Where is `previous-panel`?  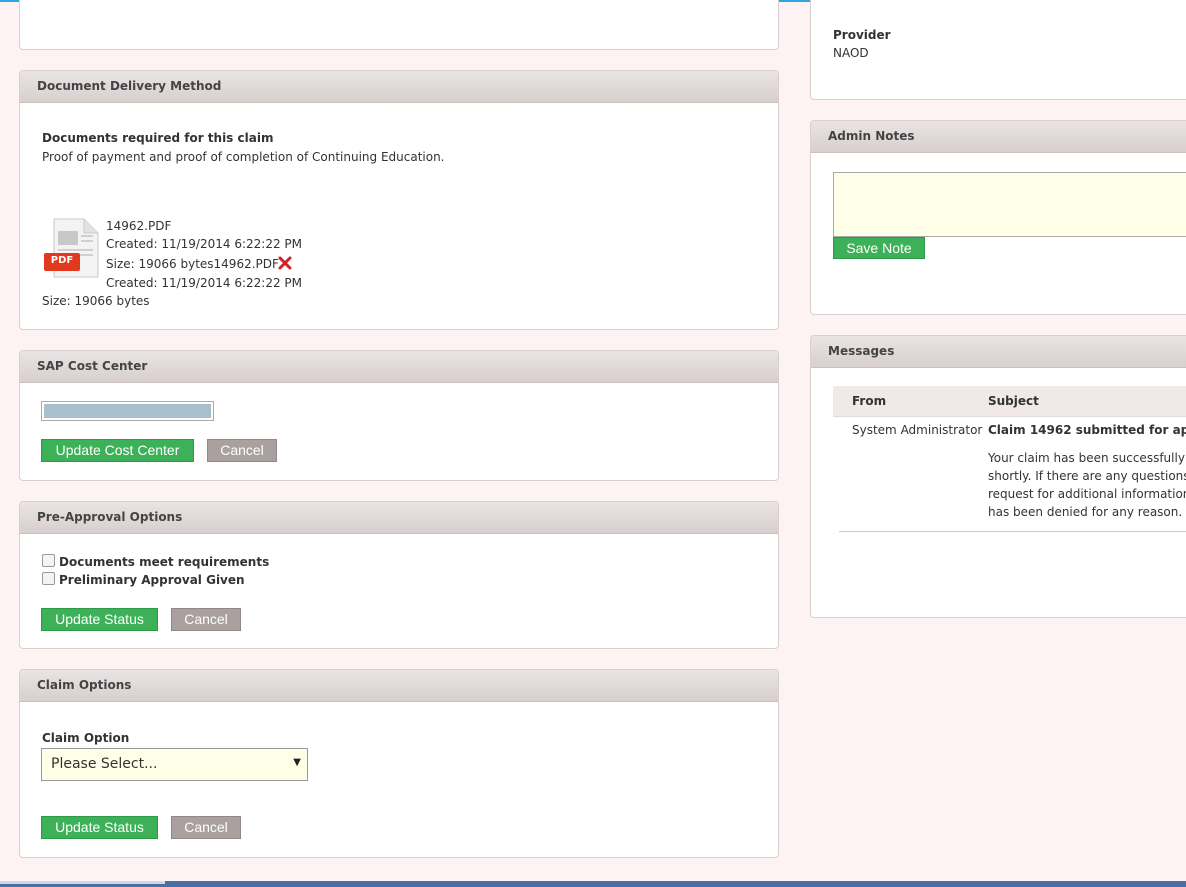
previous-panel is located at coordinates (399, 25).